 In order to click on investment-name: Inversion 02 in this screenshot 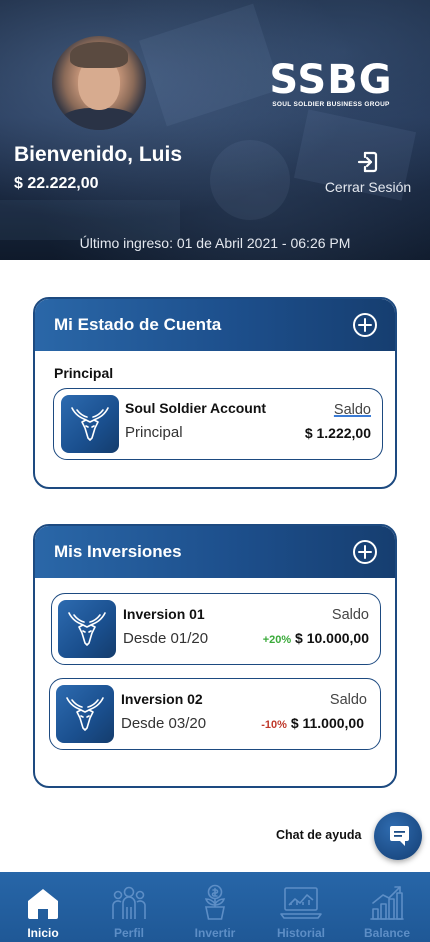, I will do `click(162, 699)`.